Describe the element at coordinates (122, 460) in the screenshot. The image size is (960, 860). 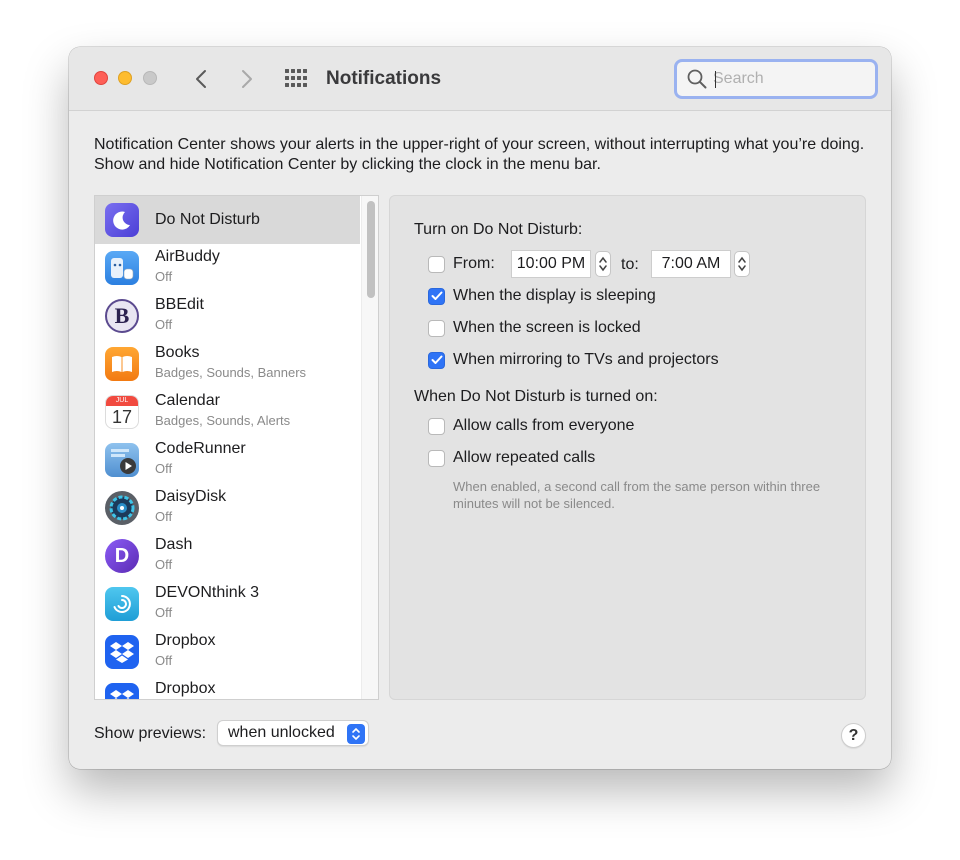
I see `coderunner-icon` at that location.